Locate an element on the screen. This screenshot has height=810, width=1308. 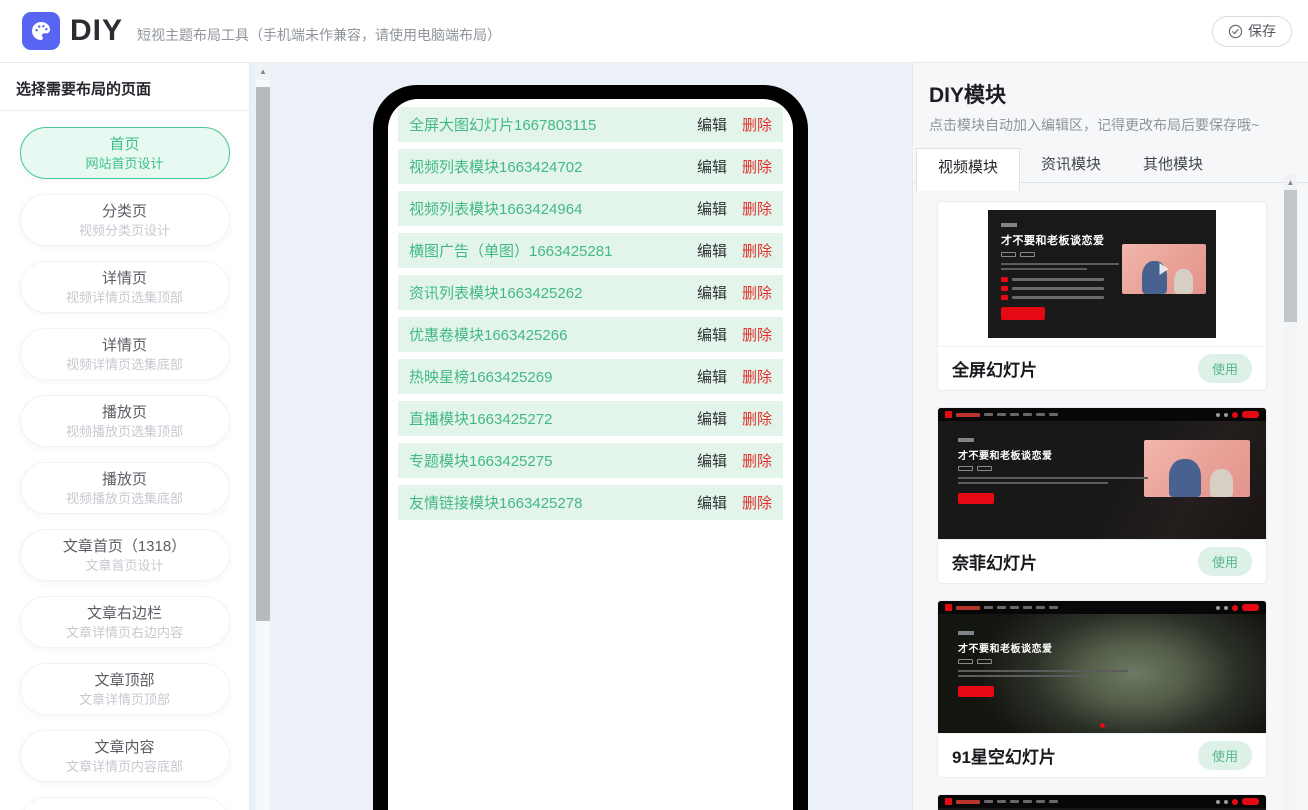
module-tab-label: 资讯模块 is located at coordinates (1071, 164).